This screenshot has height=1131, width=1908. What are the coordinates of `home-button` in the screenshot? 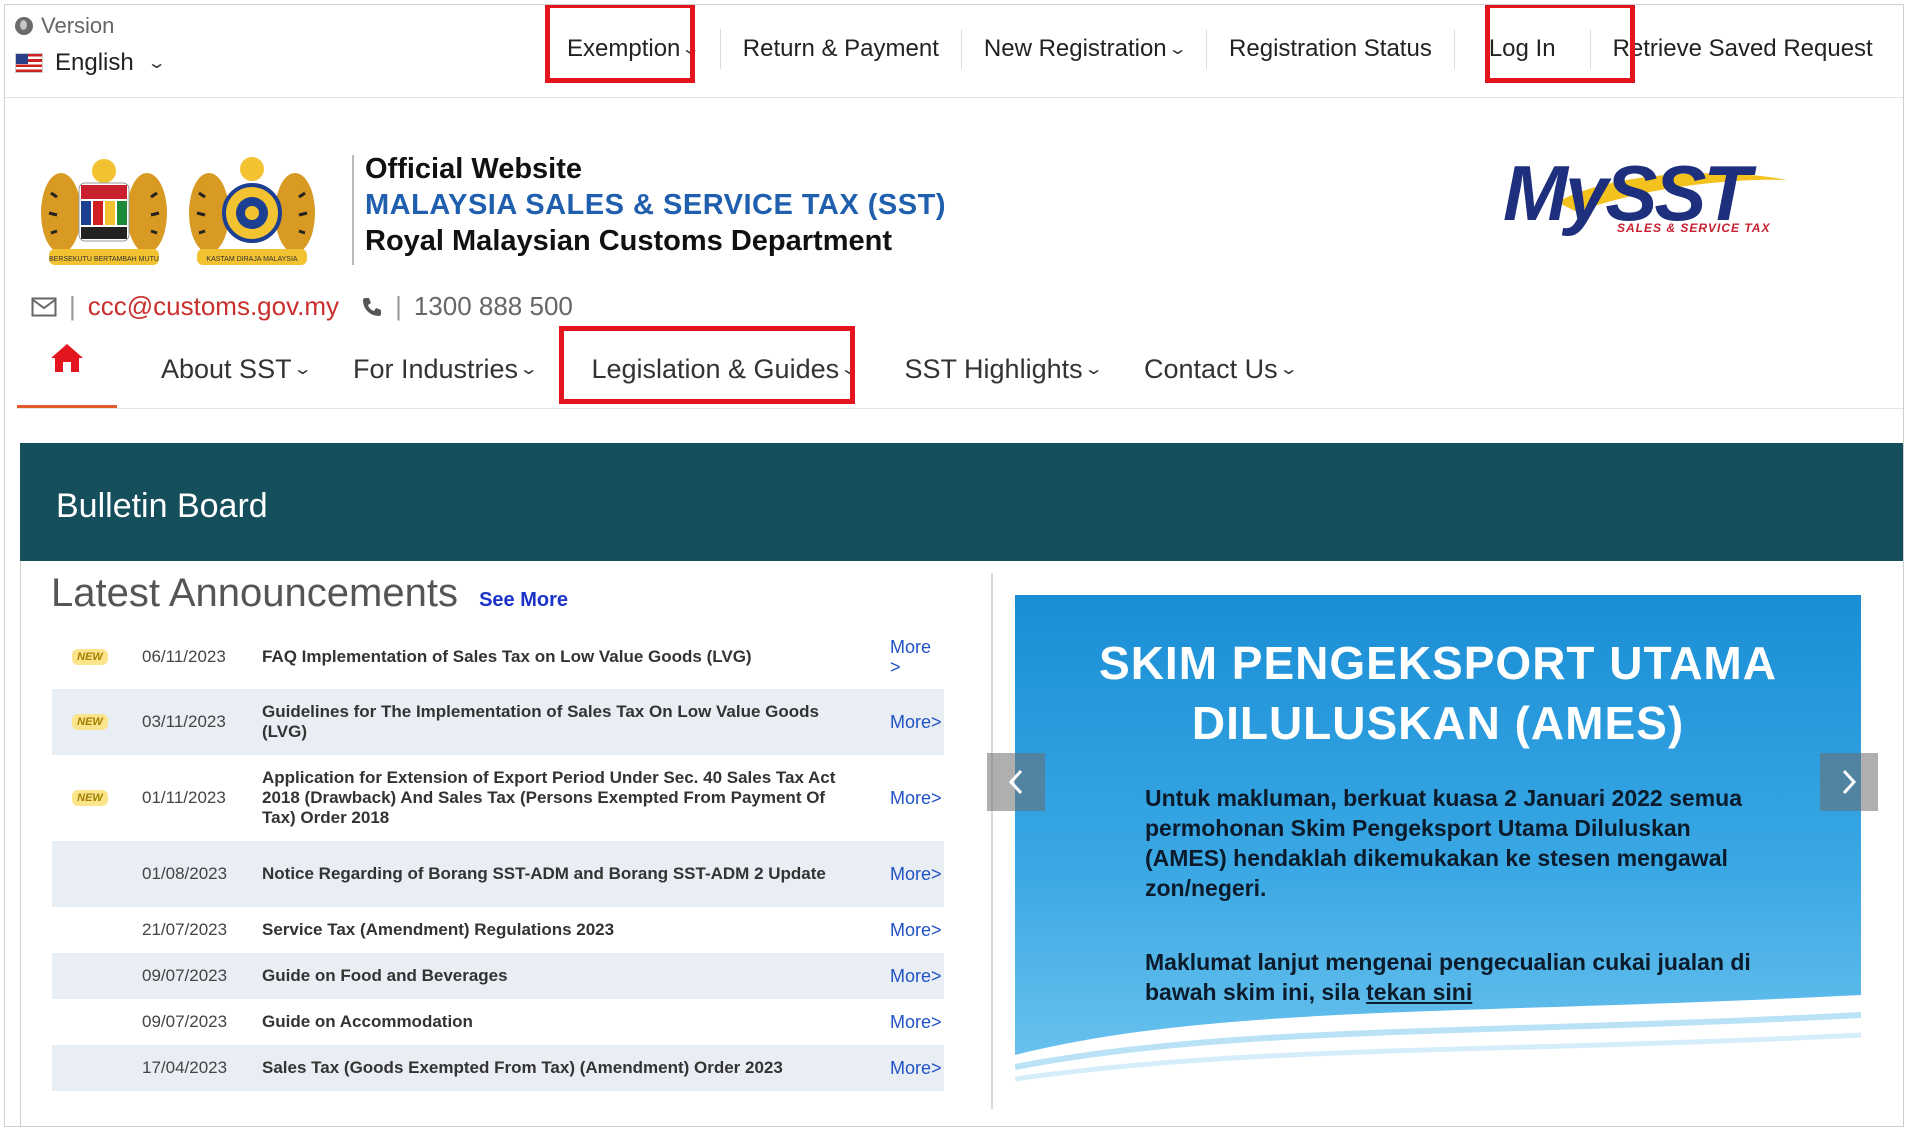 It's located at (67, 369).